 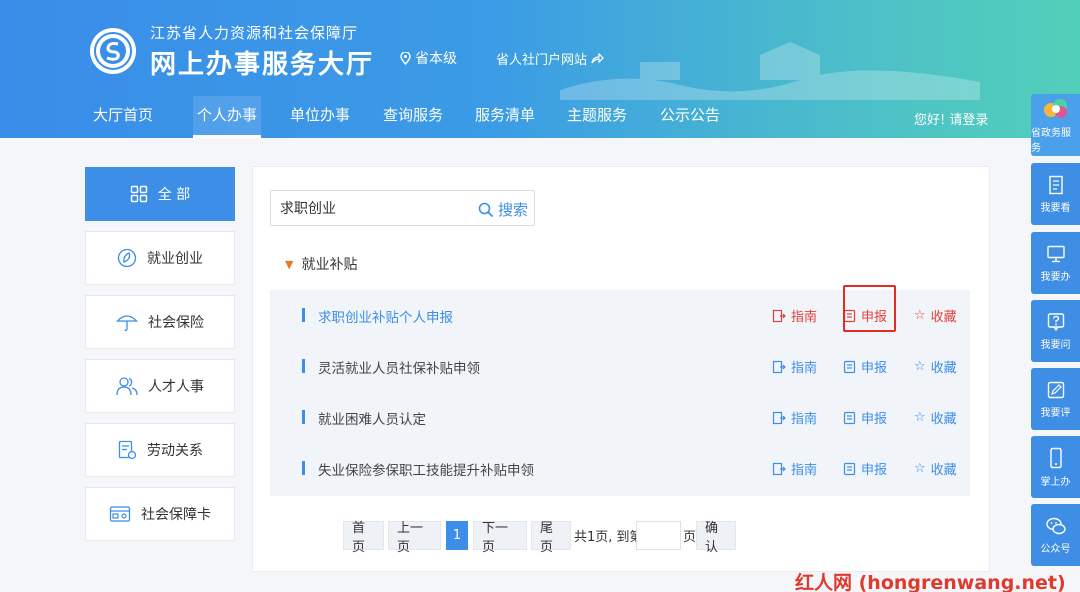 I want to click on gov-logo-icon, so click(x=1055, y=108).